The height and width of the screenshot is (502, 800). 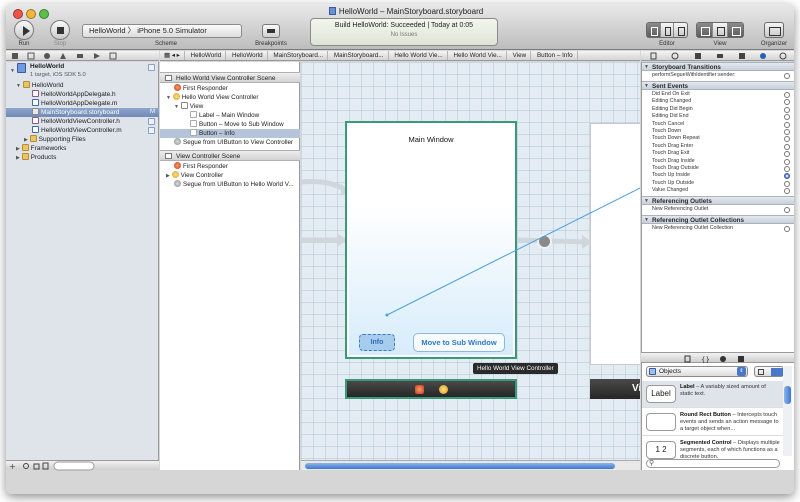 I want to click on storyboard-transitions-header: Storyboard Transitions, so click(x=718, y=67).